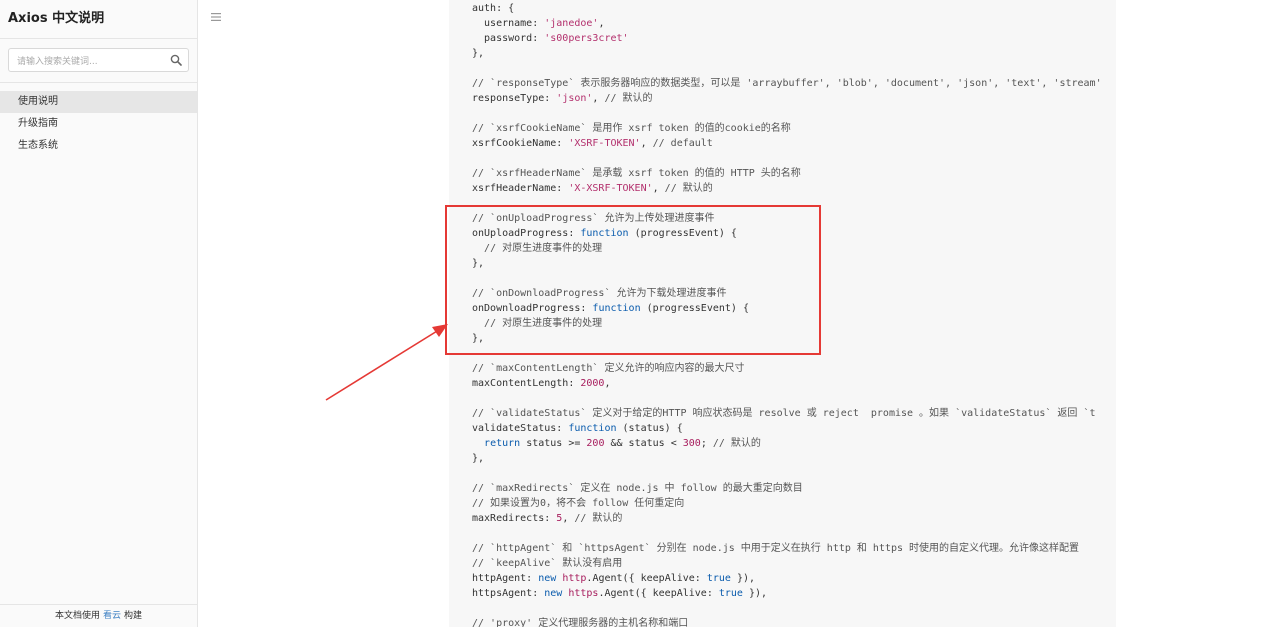 This screenshot has width=1280, height=627. What do you see at coordinates (580, 622) in the screenshot?
I see `code-line: // 'proxy' 定义代理服务器的主机名称和端口` at bounding box center [580, 622].